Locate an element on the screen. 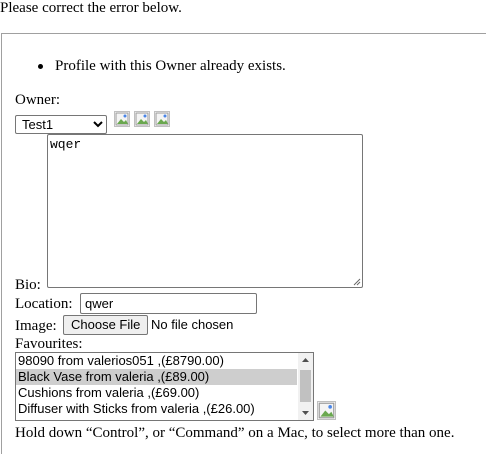  bullet-icon is located at coordinates (40, 66).